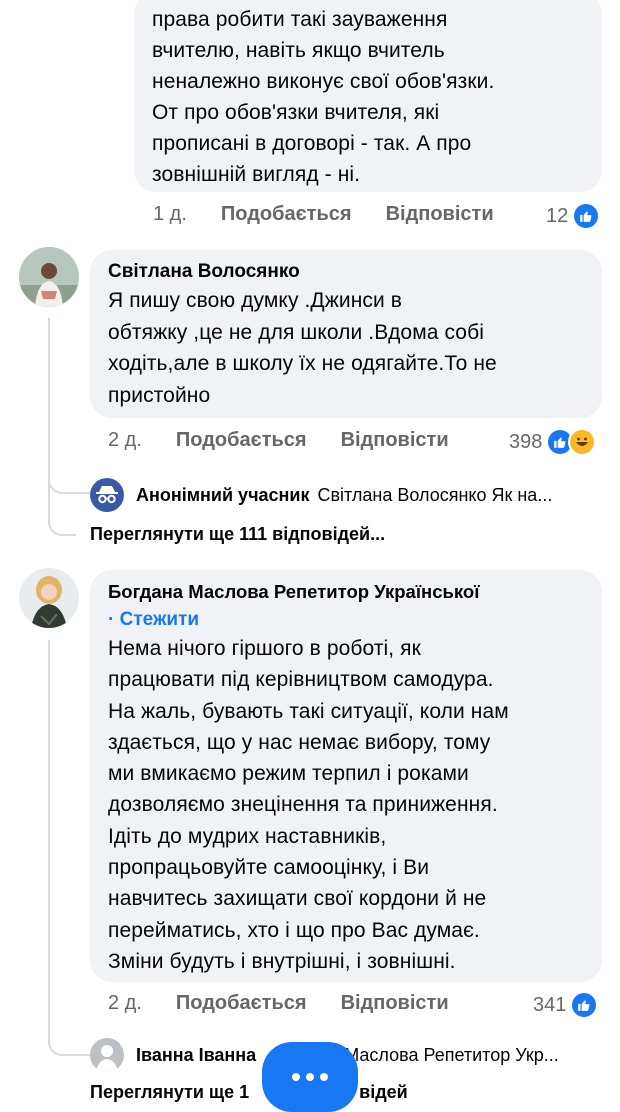  What do you see at coordinates (196, 1054) in the screenshot?
I see `reply-author: Іванна Іванна` at bounding box center [196, 1054].